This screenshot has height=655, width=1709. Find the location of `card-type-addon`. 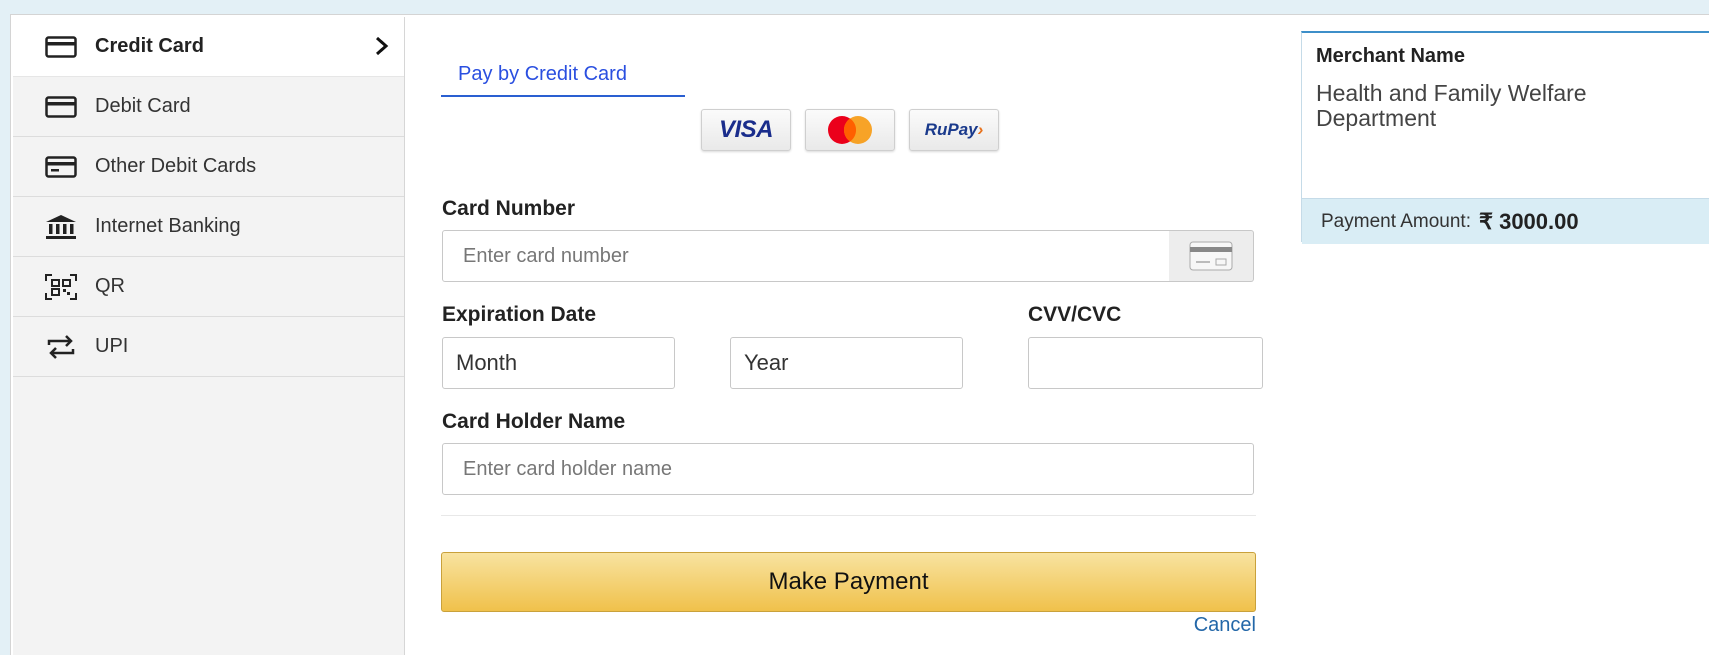

card-type-addon is located at coordinates (1211, 256).